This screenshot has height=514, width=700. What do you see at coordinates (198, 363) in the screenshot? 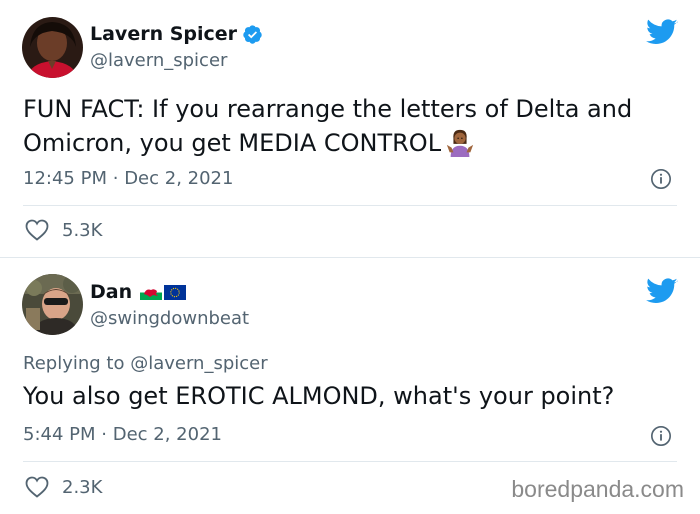
I see `reply-mention-link: @lavern_spicer` at bounding box center [198, 363].